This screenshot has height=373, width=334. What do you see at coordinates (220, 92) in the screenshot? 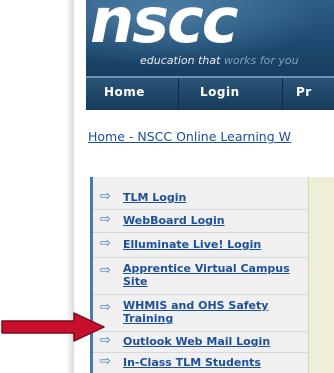
I see `nav-item-login: Login` at bounding box center [220, 92].